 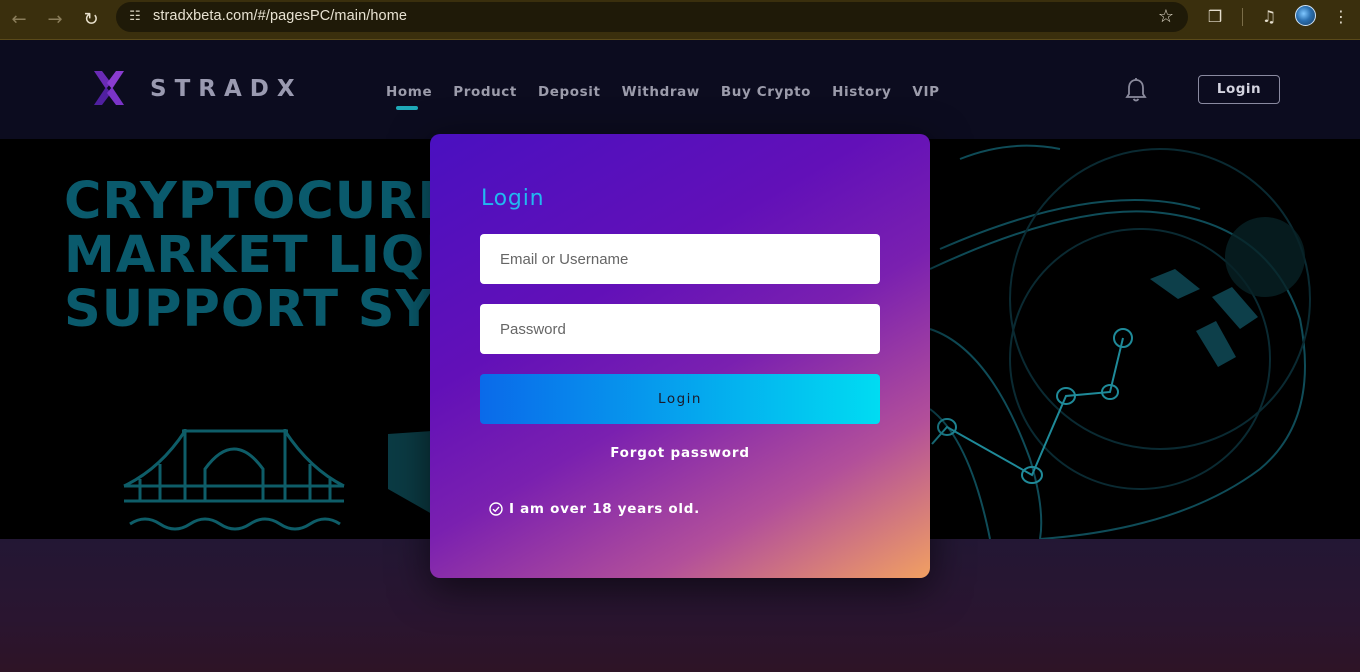 I want to click on site-settings-icon: ☷, so click(x=135, y=17).